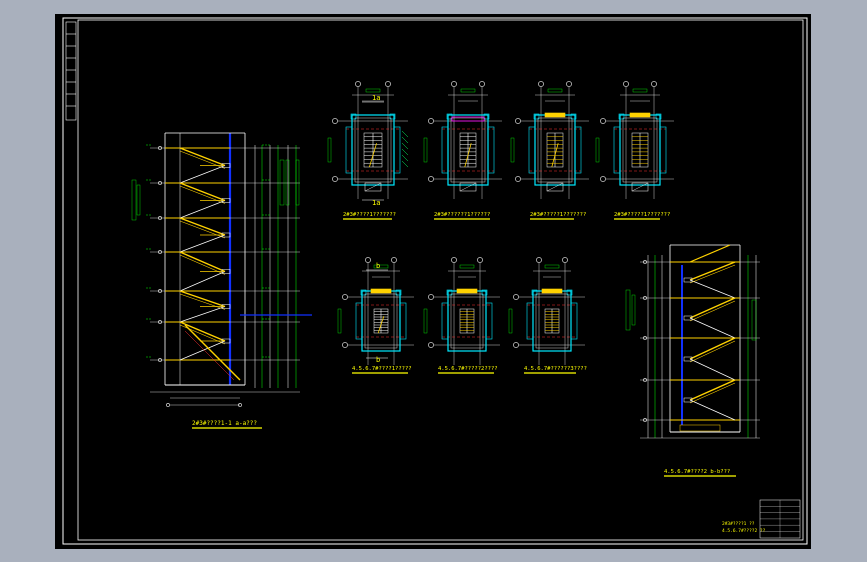 The image size is (867, 562). Describe the element at coordinates (378, 266) in the screenshot. I see `section-mark-b-top: b` at that location.